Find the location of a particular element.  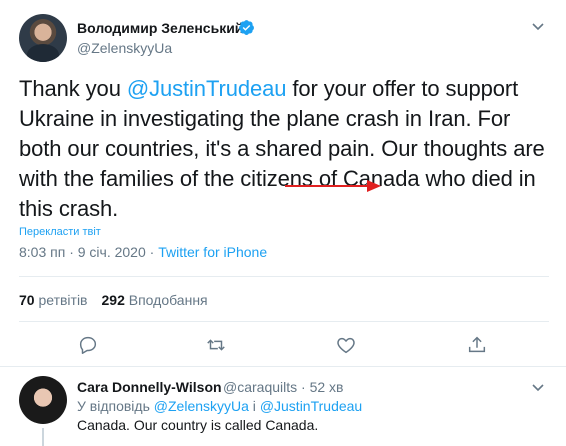

thread-line is located at coordinates (43, 437).